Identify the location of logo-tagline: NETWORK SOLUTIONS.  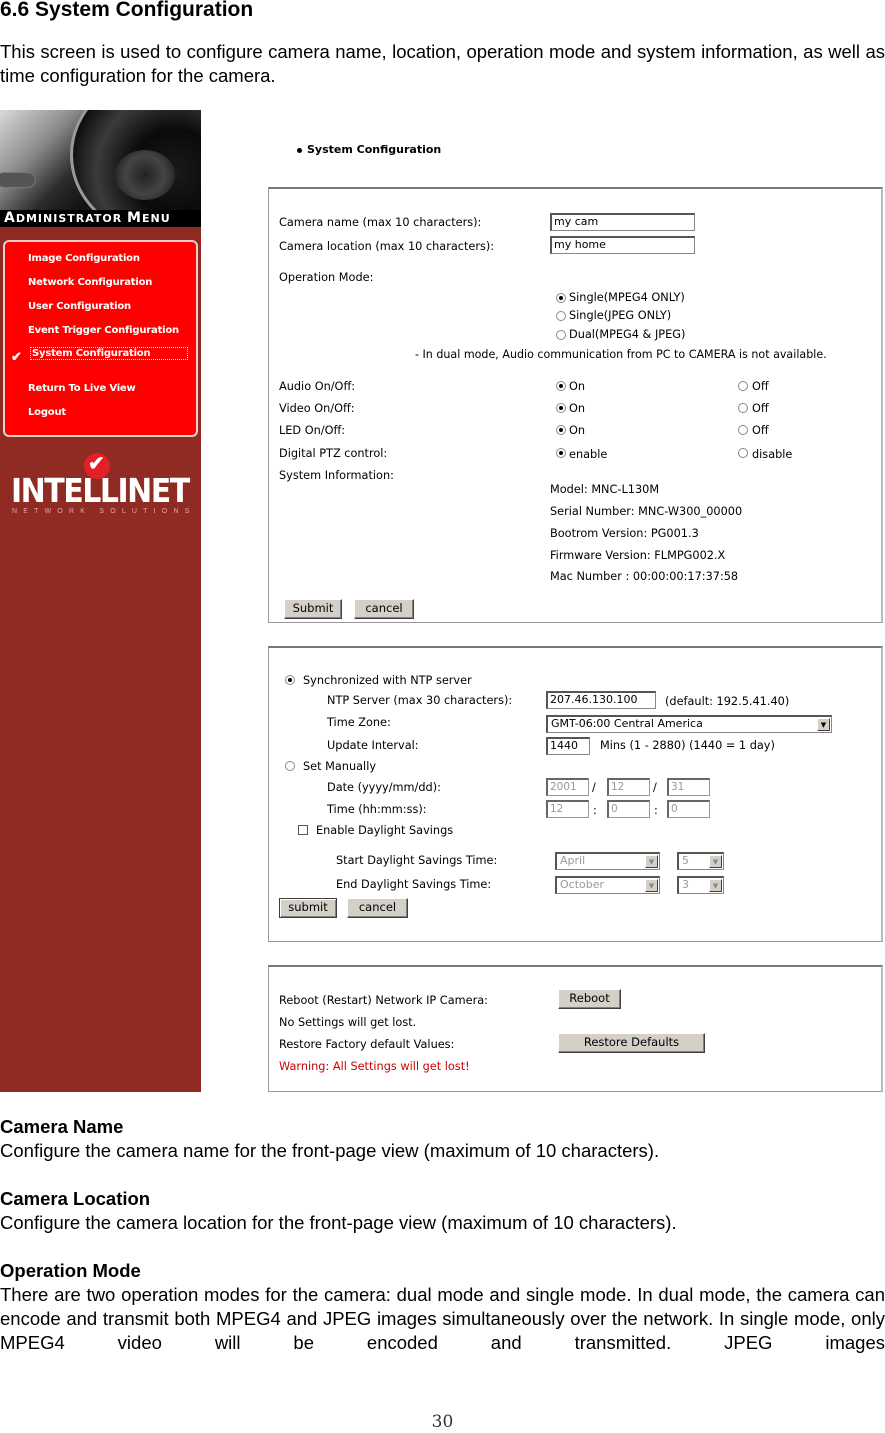
(104, 511).